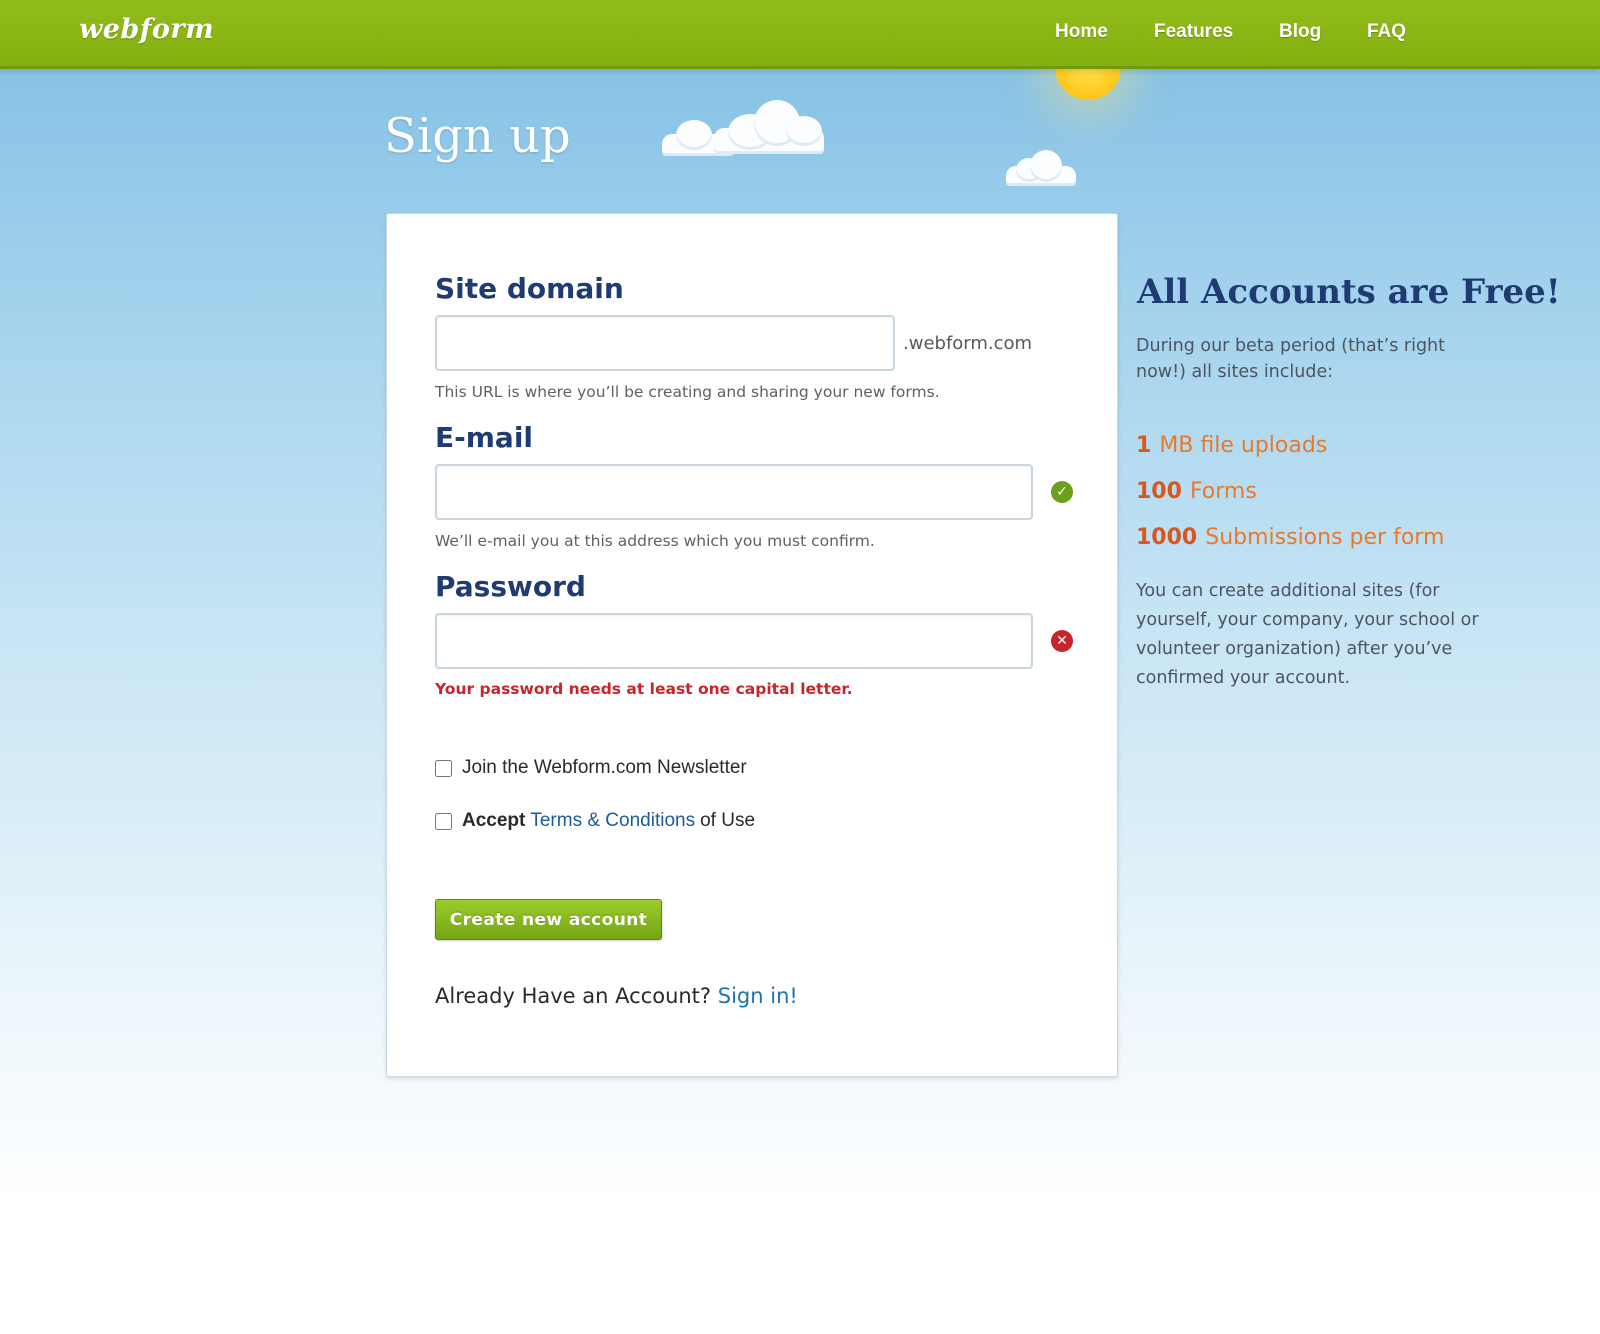  Describe the element at coordinates (758, 996) in the screenshot. I see `signin-link: Sign in!` at that location.